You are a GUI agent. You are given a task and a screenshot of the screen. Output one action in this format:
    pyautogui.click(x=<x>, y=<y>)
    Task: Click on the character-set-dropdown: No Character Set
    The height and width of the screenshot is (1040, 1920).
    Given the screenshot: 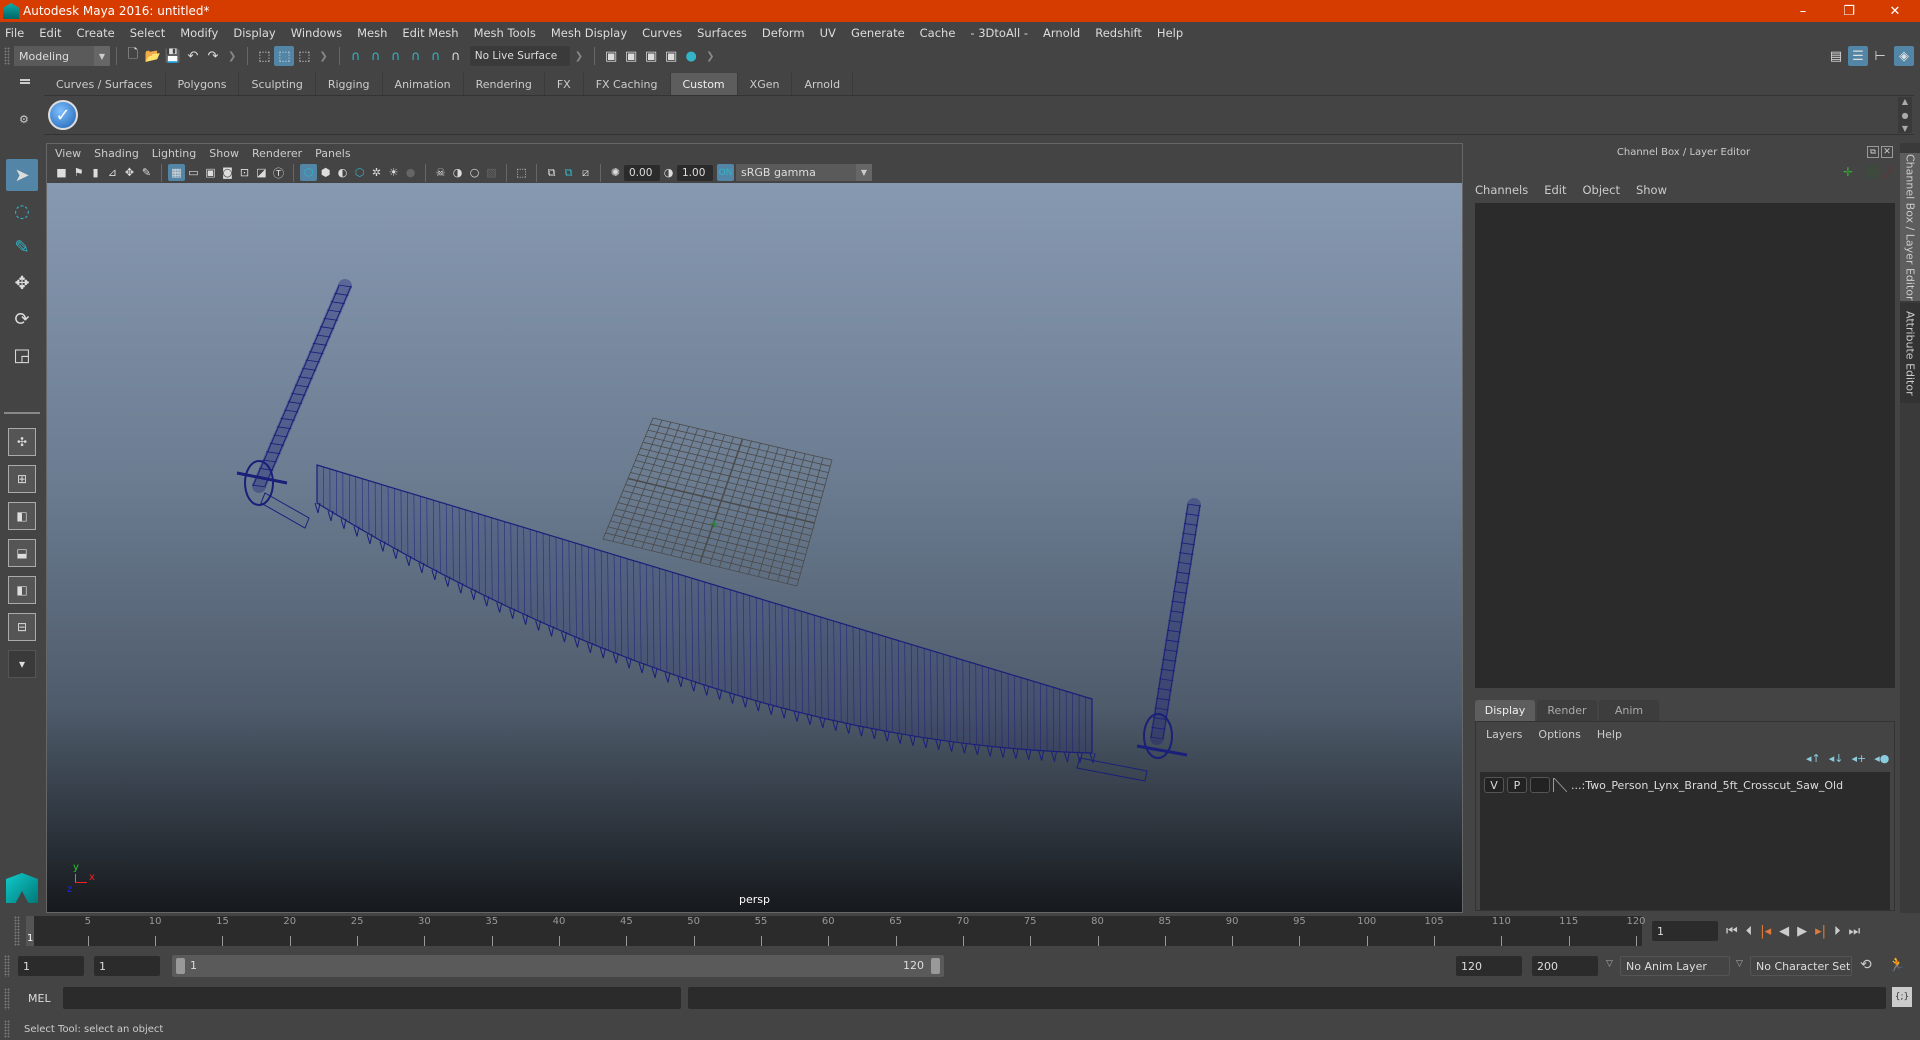 What is the action you would take?
    pyautogui.click(x=1801, y=966)
    